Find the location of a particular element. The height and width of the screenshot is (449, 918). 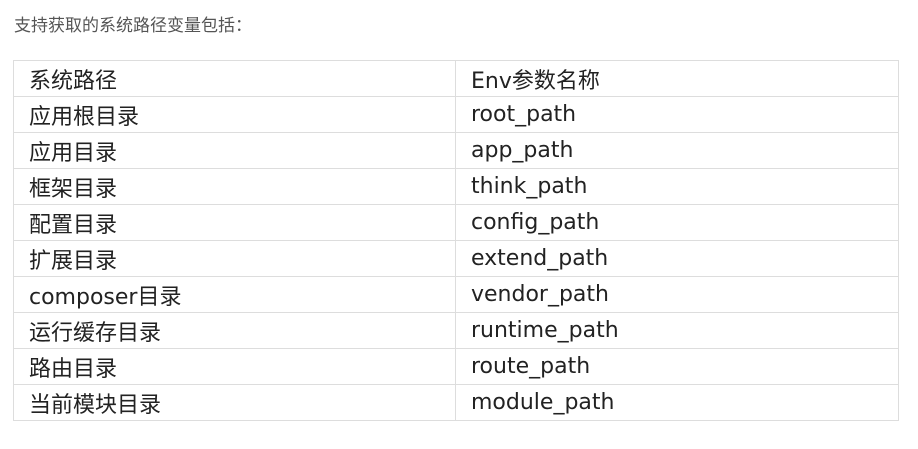

table-row: 配置目录 config_path is located at coordinates (456, 222).